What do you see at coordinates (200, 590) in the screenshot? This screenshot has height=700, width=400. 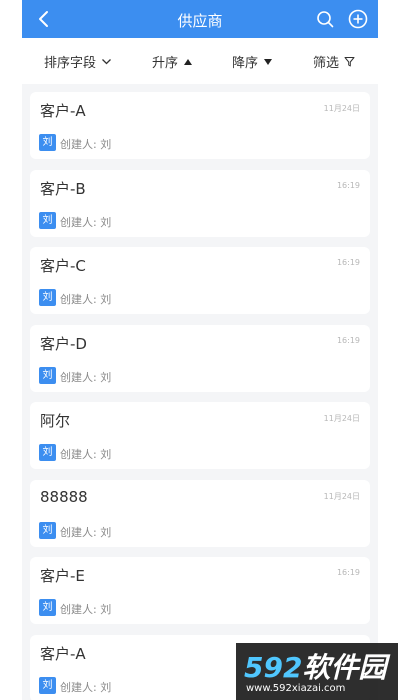 I see `list-item: 客户-E 16:19 刘创建人: 刘` at bounding box center [200, 590].